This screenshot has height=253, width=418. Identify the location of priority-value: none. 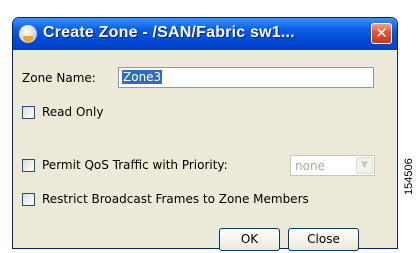
(310, 166).